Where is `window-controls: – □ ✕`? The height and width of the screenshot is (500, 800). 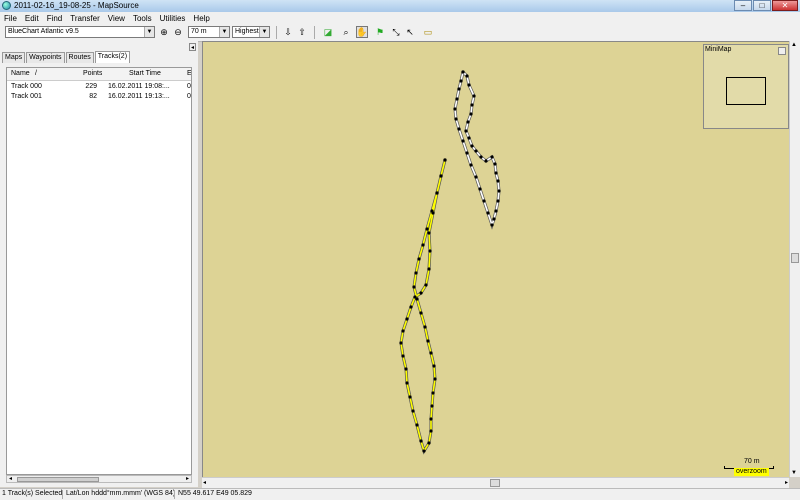
window-controls: – □ ✕ is located at coordinates (765, 6).